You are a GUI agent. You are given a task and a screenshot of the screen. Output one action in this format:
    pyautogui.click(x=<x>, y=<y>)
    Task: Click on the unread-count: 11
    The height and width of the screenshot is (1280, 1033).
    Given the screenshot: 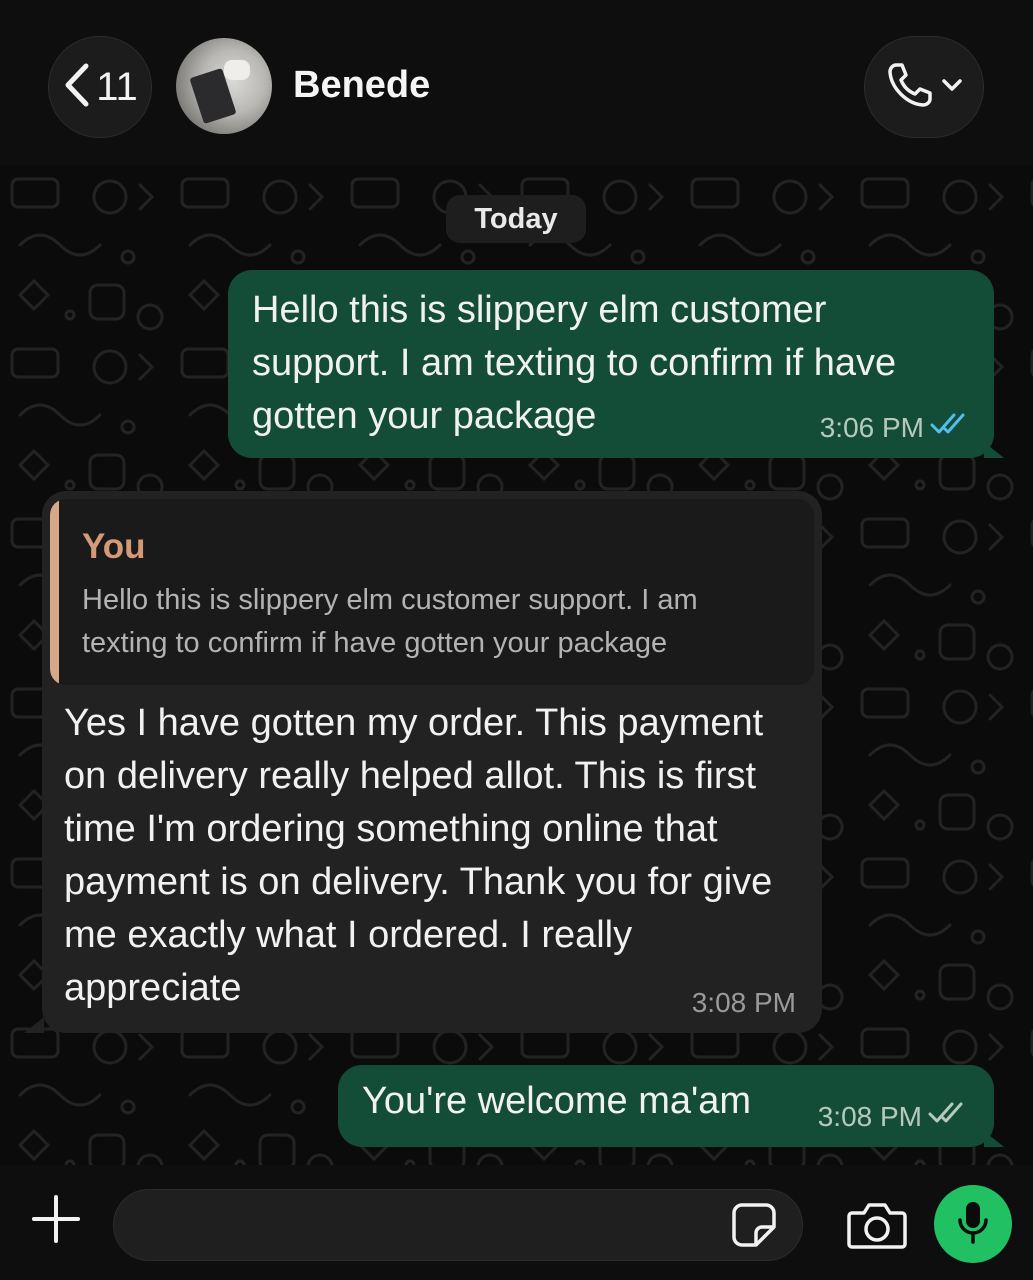 What is the action you would take?
    pyautogui.click(x=117, y=86)
    